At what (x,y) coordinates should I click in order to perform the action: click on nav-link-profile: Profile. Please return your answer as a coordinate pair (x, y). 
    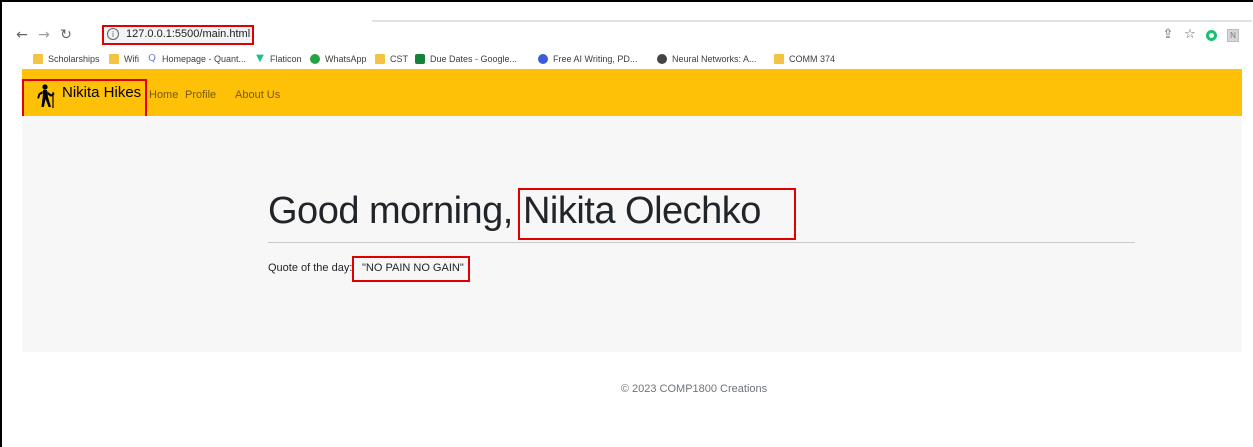
    Looking at the image, I should click on (200, 95).